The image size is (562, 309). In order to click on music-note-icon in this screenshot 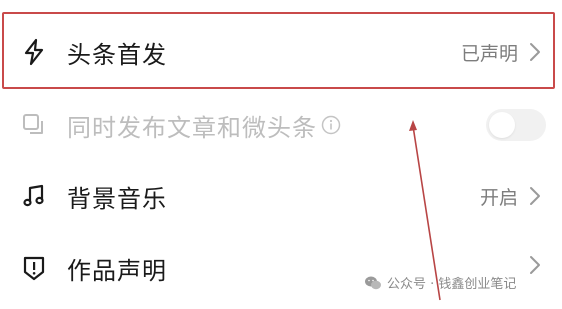, I will do `click(34, 196)`.